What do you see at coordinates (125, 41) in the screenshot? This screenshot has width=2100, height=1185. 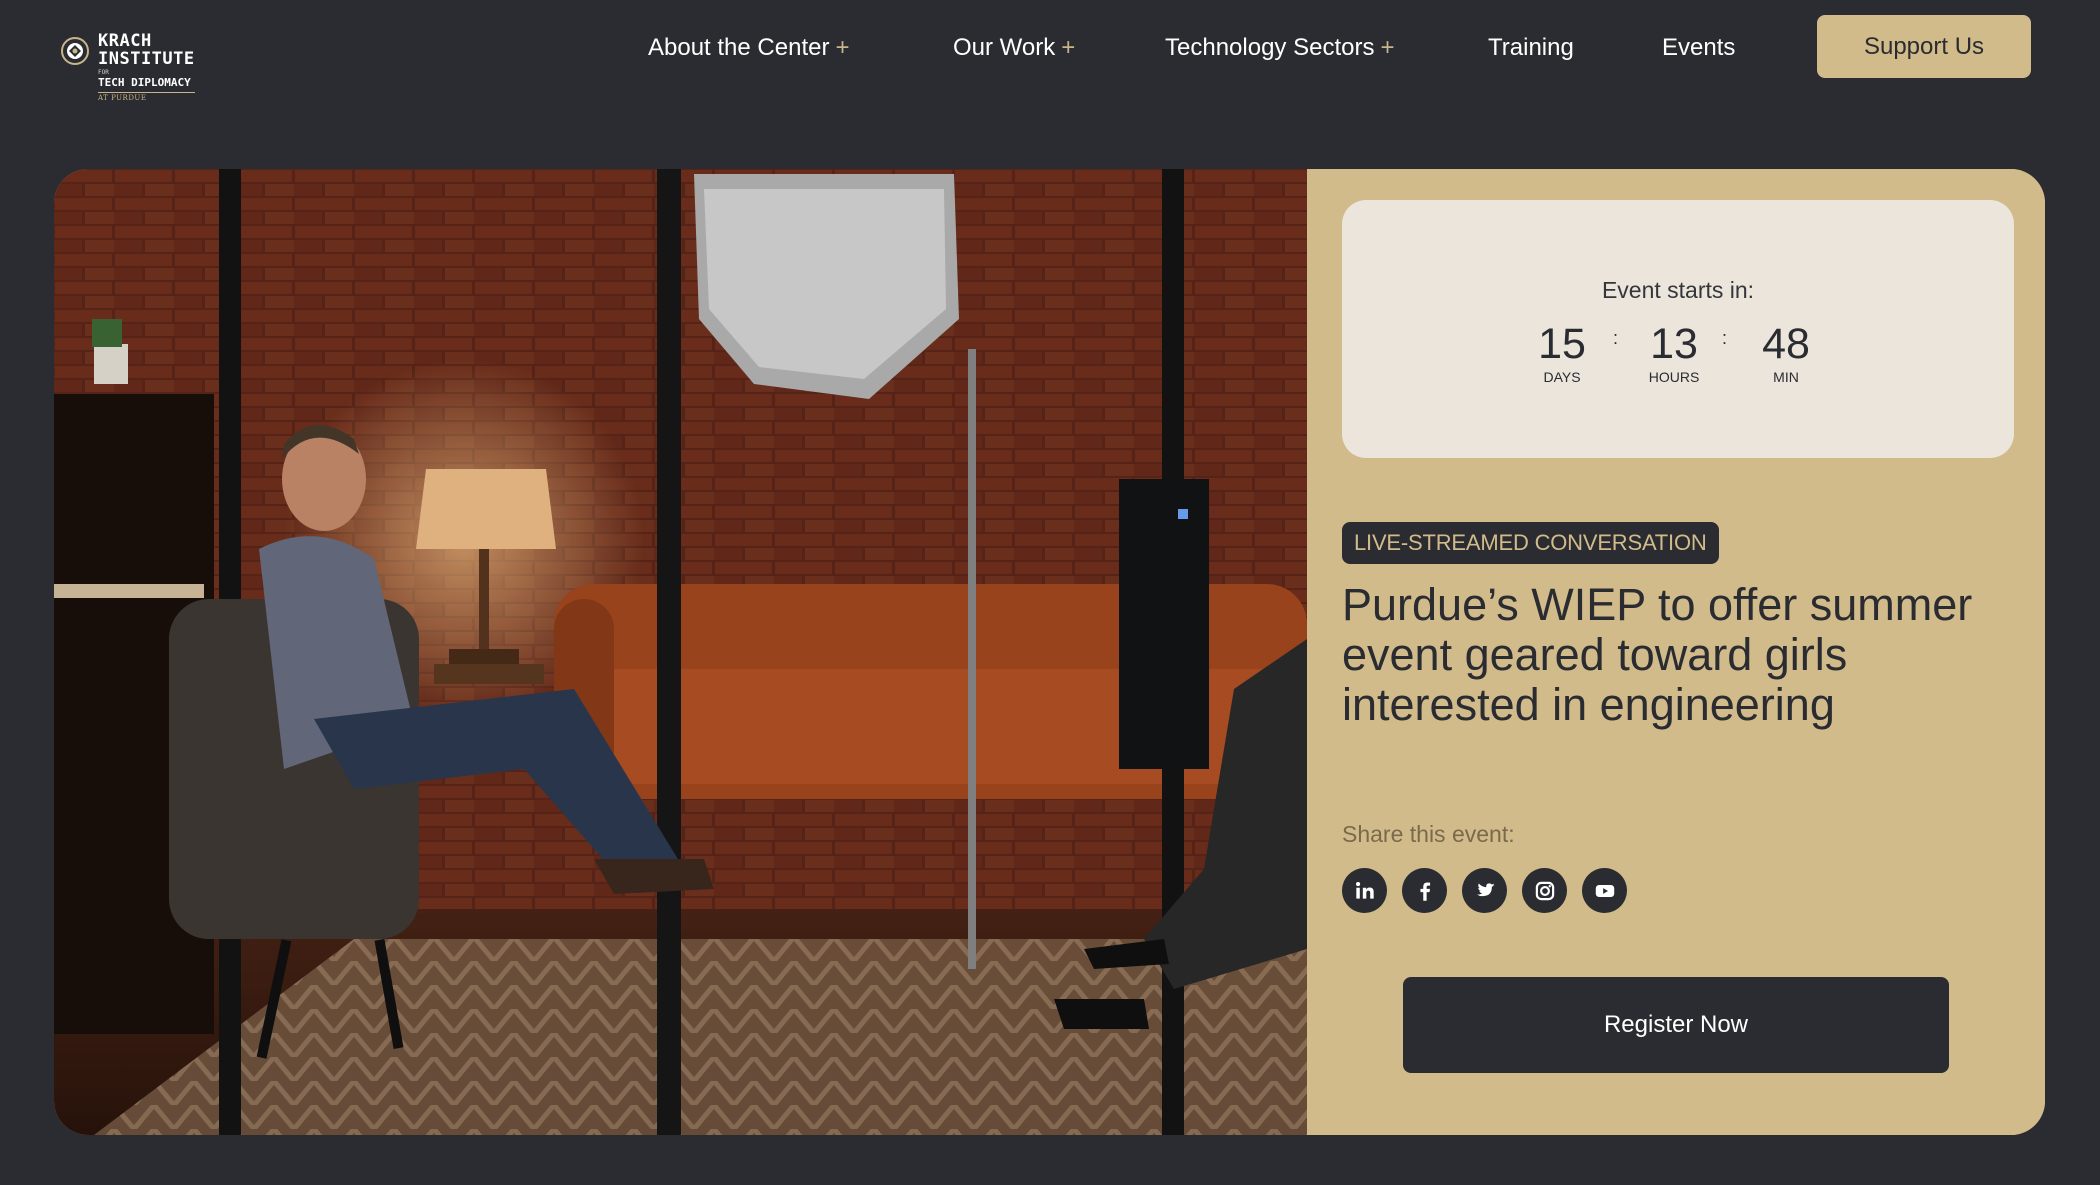 I see `logo-text-krach: KRACH` at bounding box center [125, 41].